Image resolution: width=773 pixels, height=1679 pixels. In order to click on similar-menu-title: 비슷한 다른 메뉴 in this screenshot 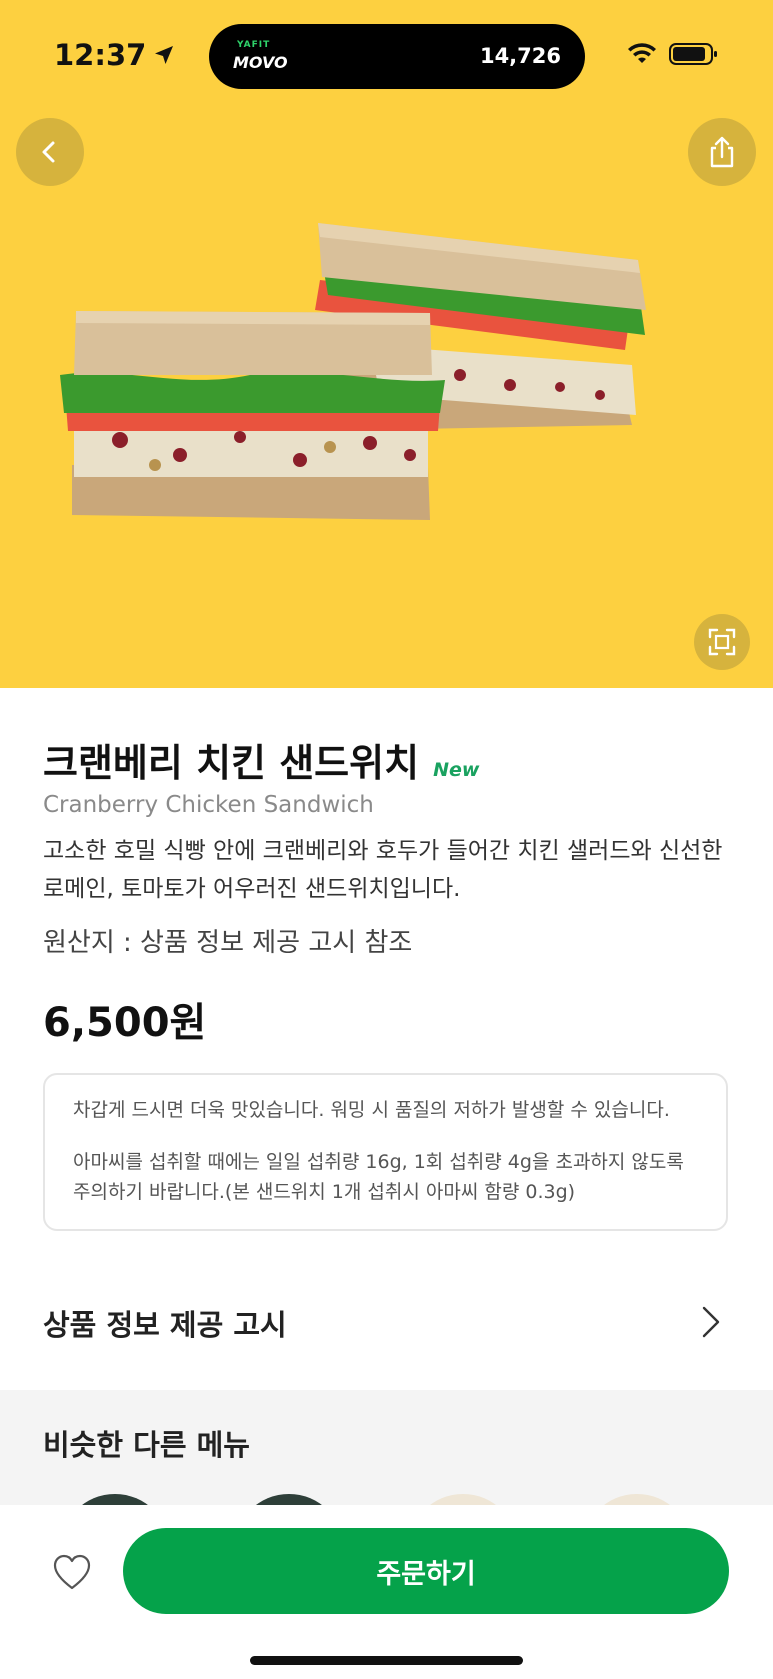, I will do `click(146, 1445)`.